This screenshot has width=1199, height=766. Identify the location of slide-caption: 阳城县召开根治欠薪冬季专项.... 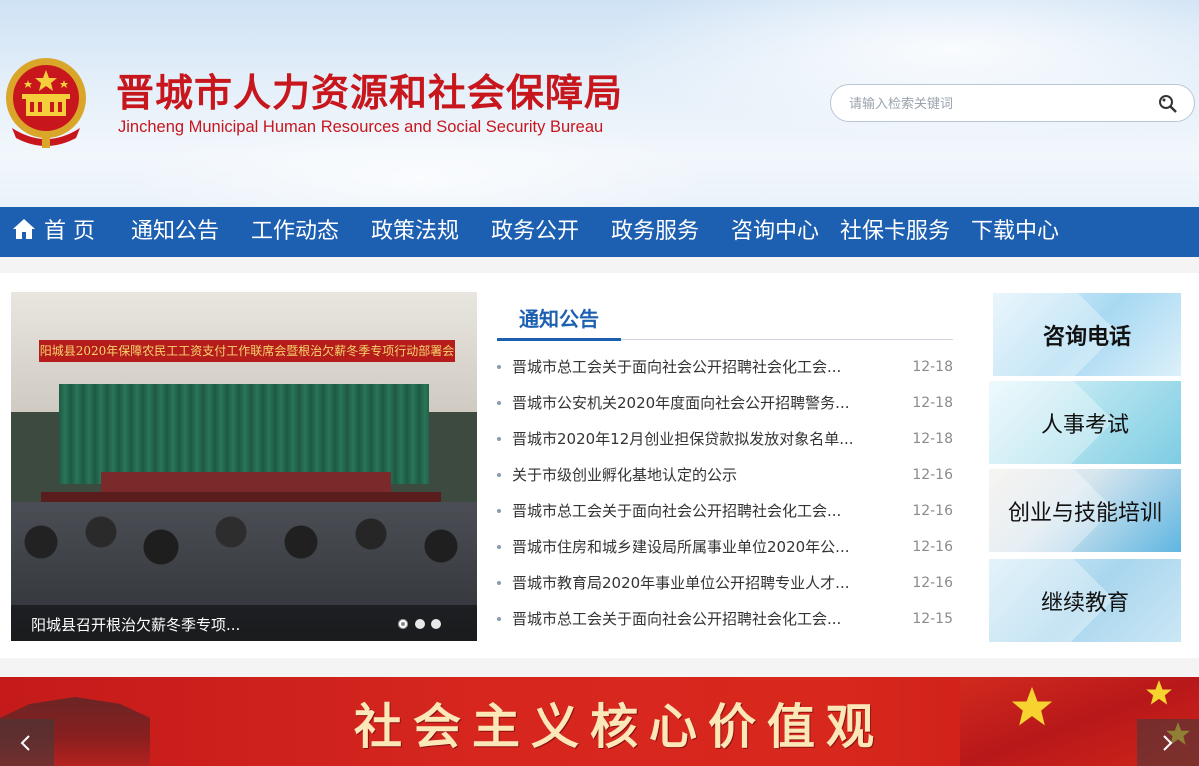
(135, 624).